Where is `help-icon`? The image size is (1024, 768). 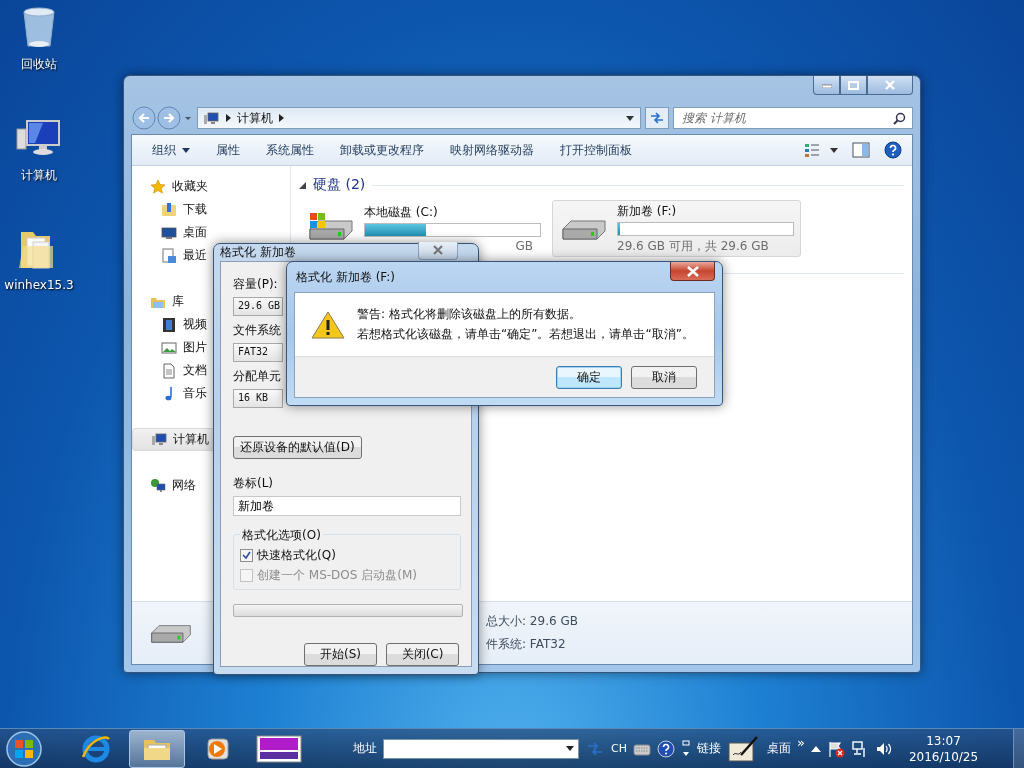 help-icon is located at coordinates (893, 150).